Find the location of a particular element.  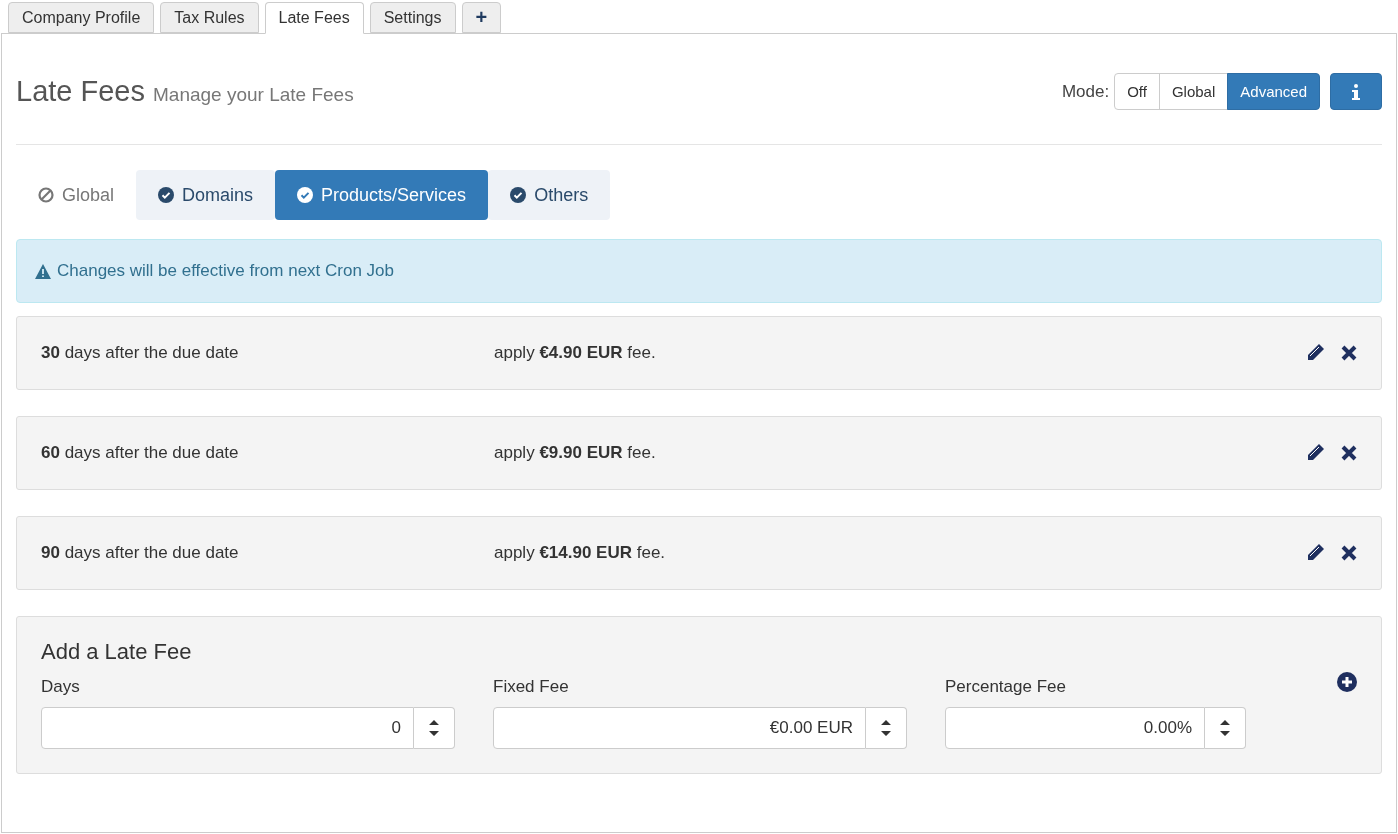

days-text: 60 days after the due date is located at coordinates (140, 453).